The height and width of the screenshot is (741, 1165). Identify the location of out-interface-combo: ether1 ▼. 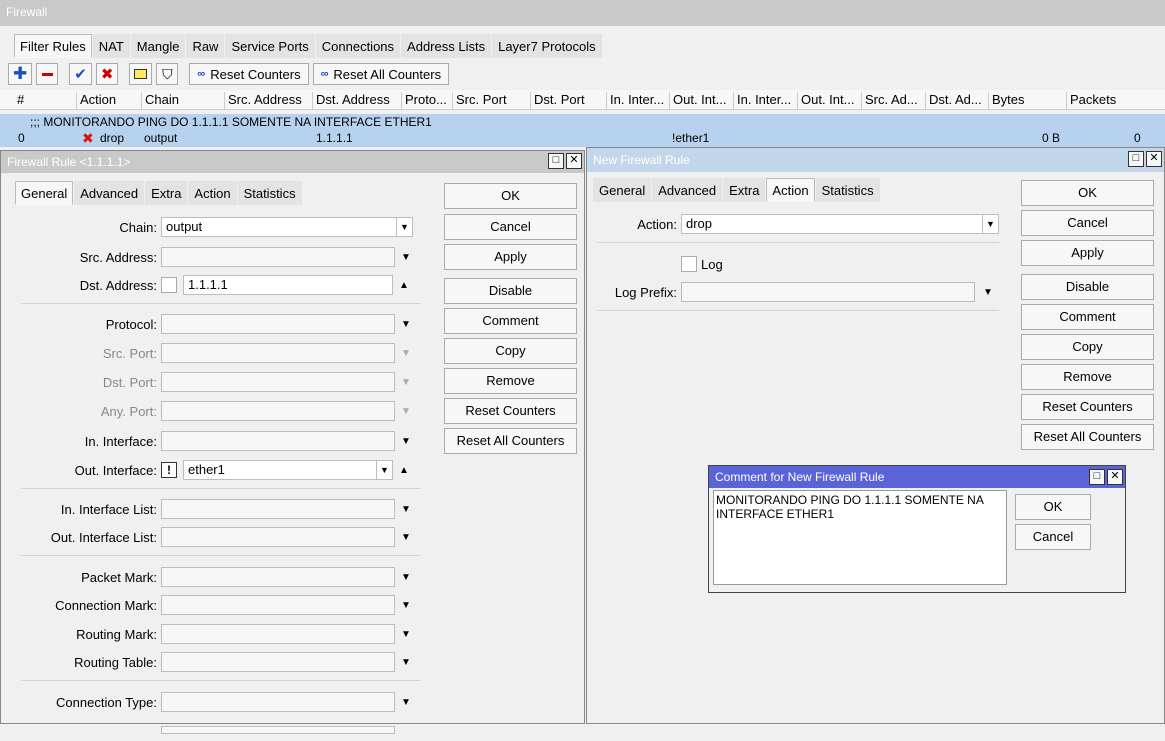
(288, 470).